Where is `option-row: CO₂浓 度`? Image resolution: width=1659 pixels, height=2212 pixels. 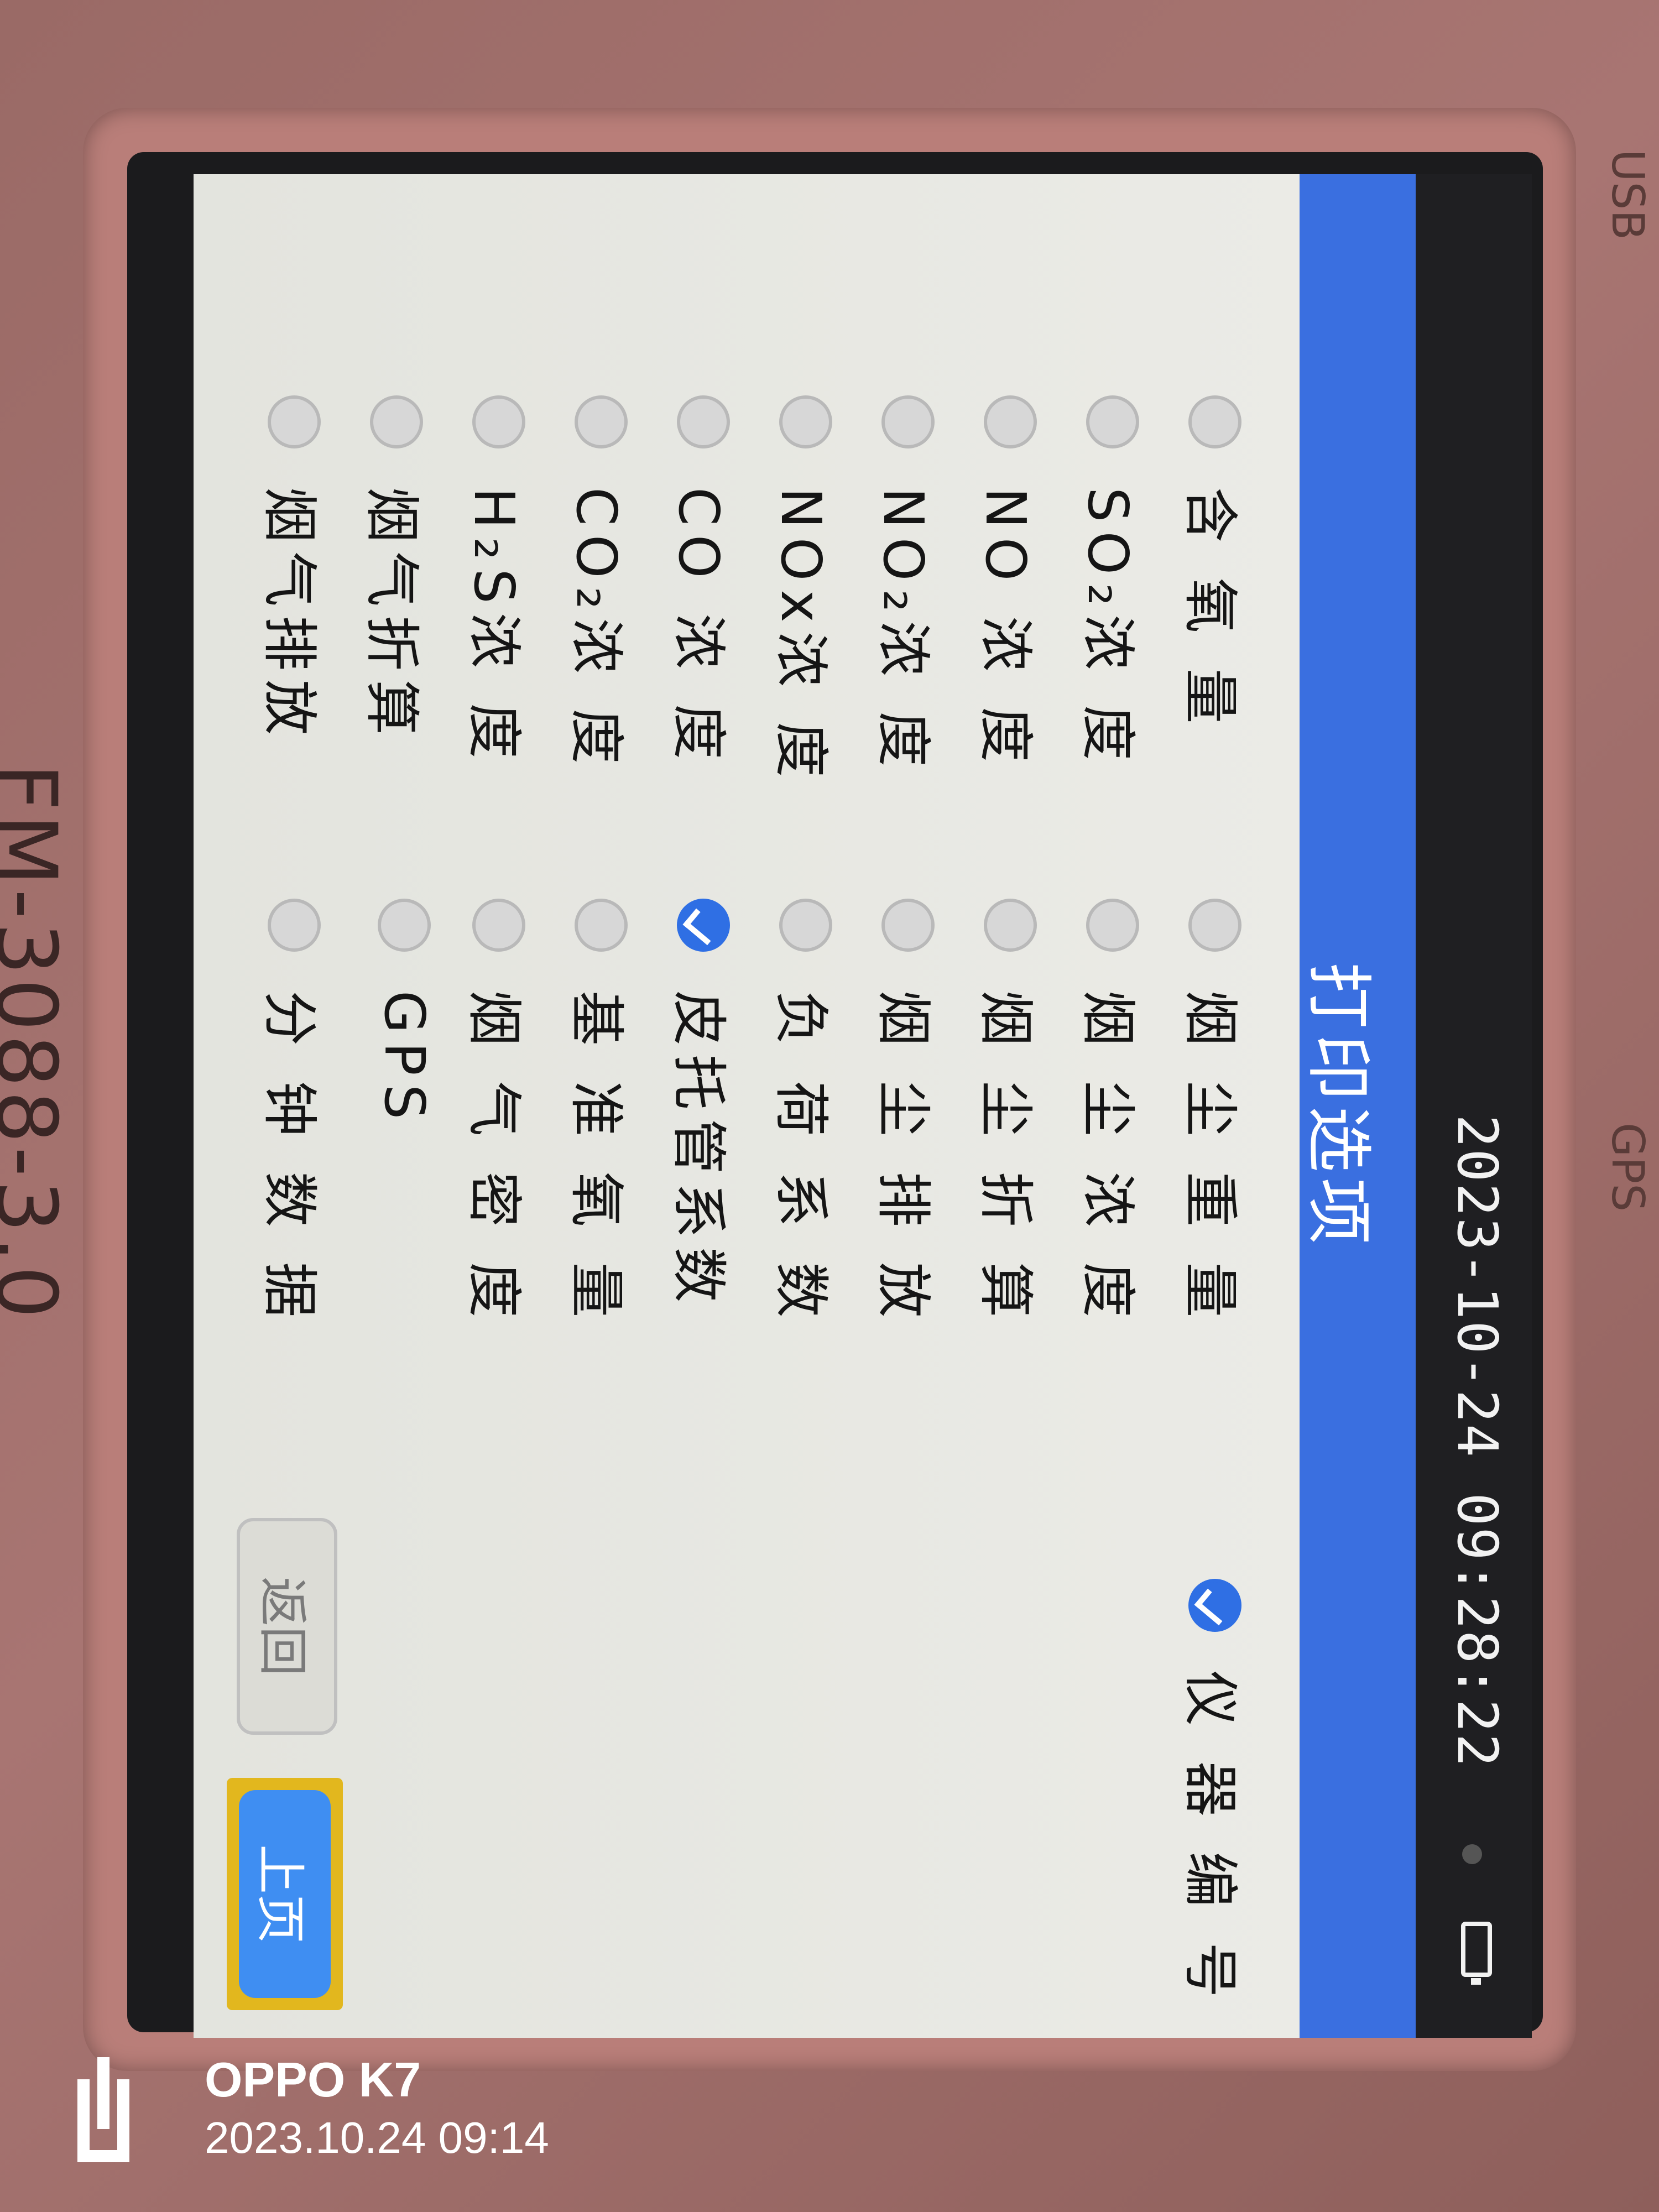
option-row: CO₂浓 度 is located at coordinates (601, 584).